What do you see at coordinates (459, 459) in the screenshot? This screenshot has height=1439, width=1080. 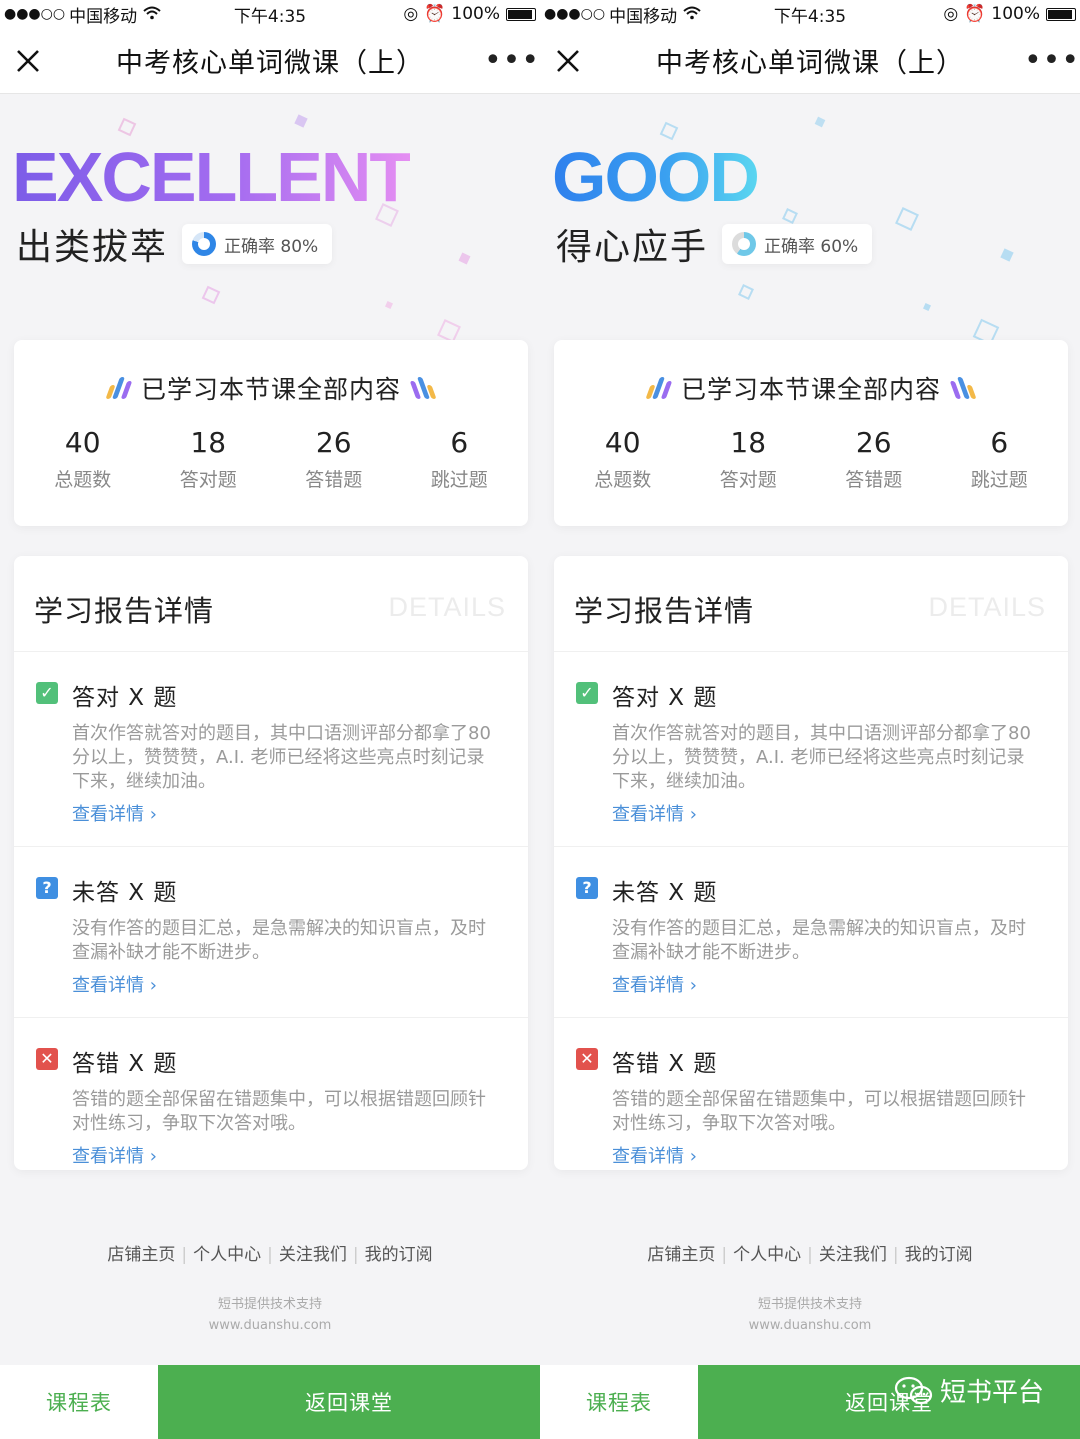 I see `stat-skipped: 6 跳过题` at bounding box center [459, 459].